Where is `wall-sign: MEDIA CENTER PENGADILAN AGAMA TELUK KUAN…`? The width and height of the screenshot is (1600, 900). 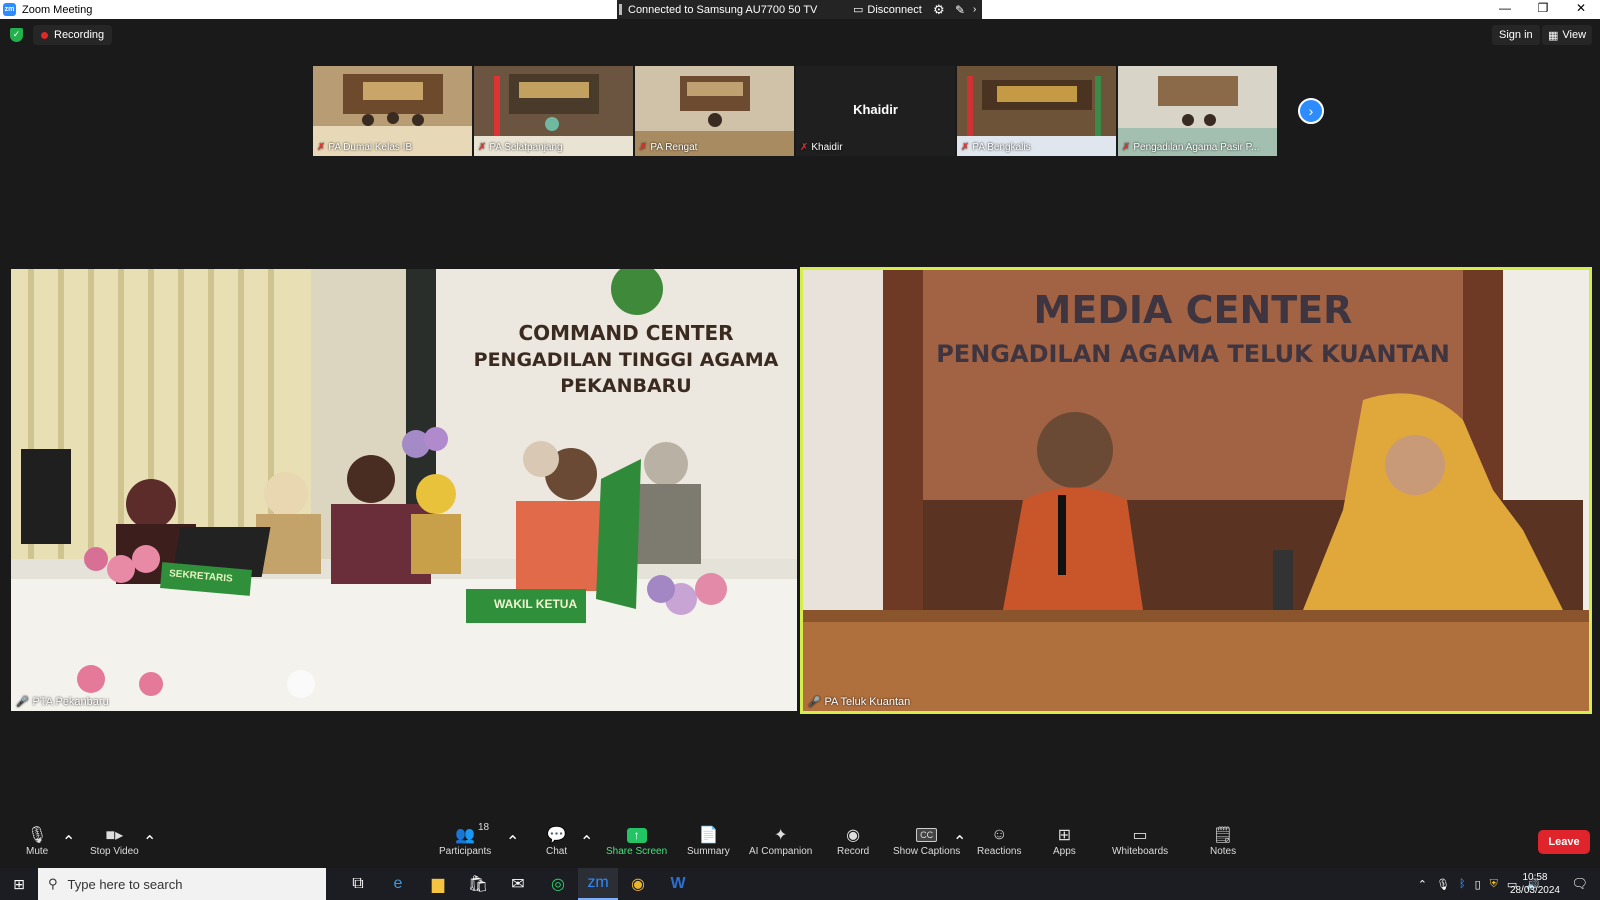 wall-sign: MEDIA CENTER PENGADILAN AGAMA TELUK KUAN… is located at coordinates (1193, 328).